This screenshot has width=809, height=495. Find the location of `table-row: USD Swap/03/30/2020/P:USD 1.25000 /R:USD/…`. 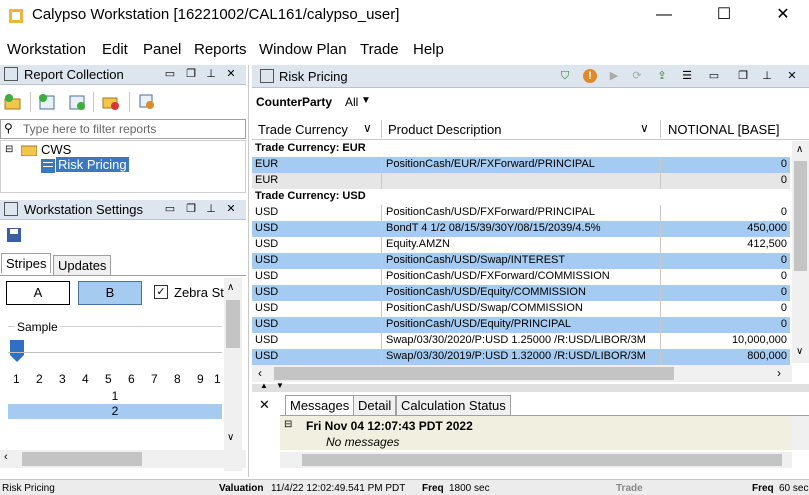

table-row: USD Swap/03/30/2020/P:USD 1.25000 /R:USD/… is located at coordinates (521, 341).